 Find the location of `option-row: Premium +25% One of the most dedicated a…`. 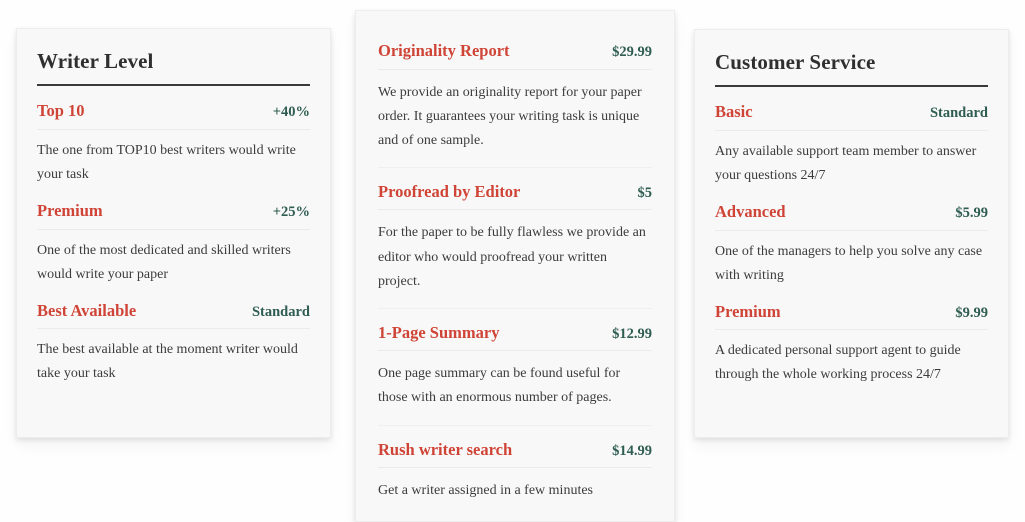

option-row: Premium +25% One of the most dedicated a… is located at coordinates (173, 244).